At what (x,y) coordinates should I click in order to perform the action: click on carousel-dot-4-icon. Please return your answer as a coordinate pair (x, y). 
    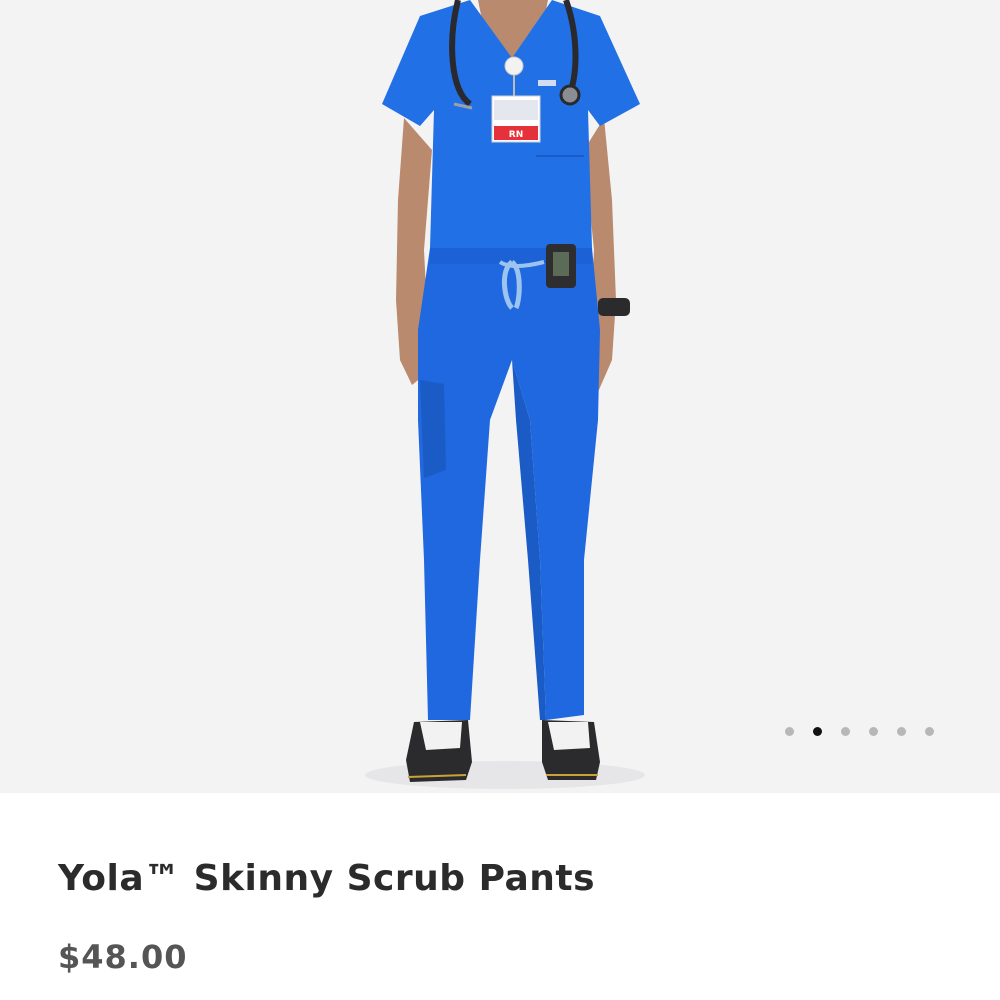
    Looking at the image, I should click on (873, 731).